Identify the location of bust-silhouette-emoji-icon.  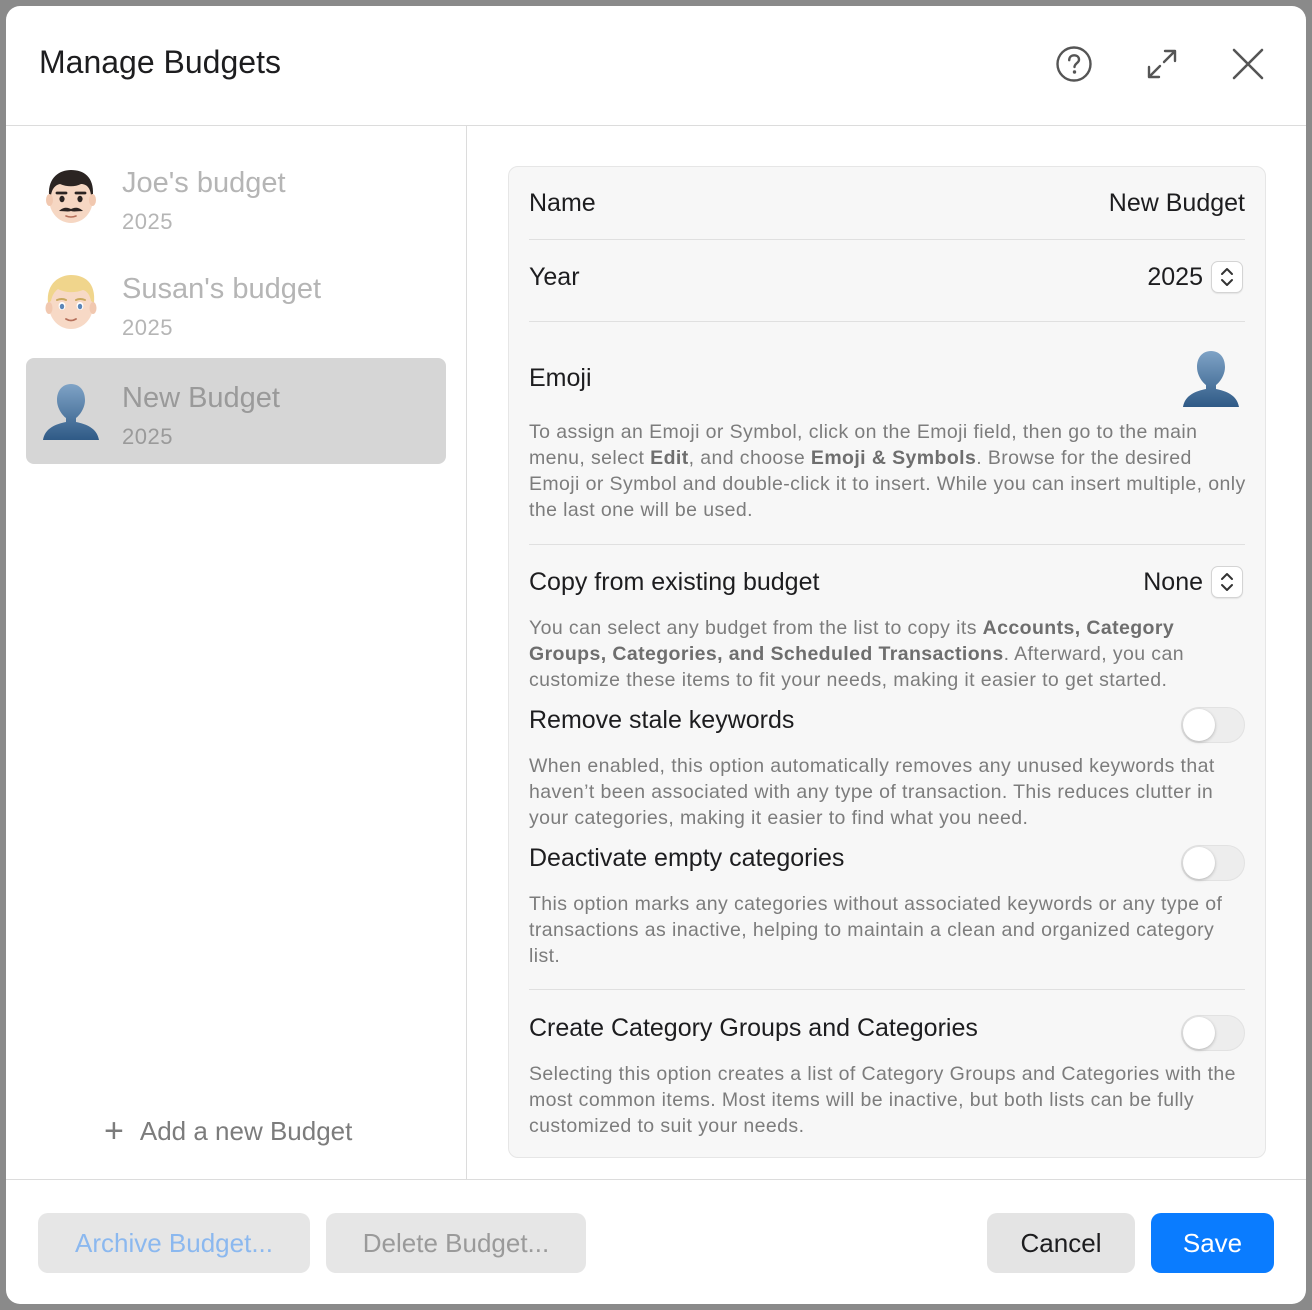
(71, 411).